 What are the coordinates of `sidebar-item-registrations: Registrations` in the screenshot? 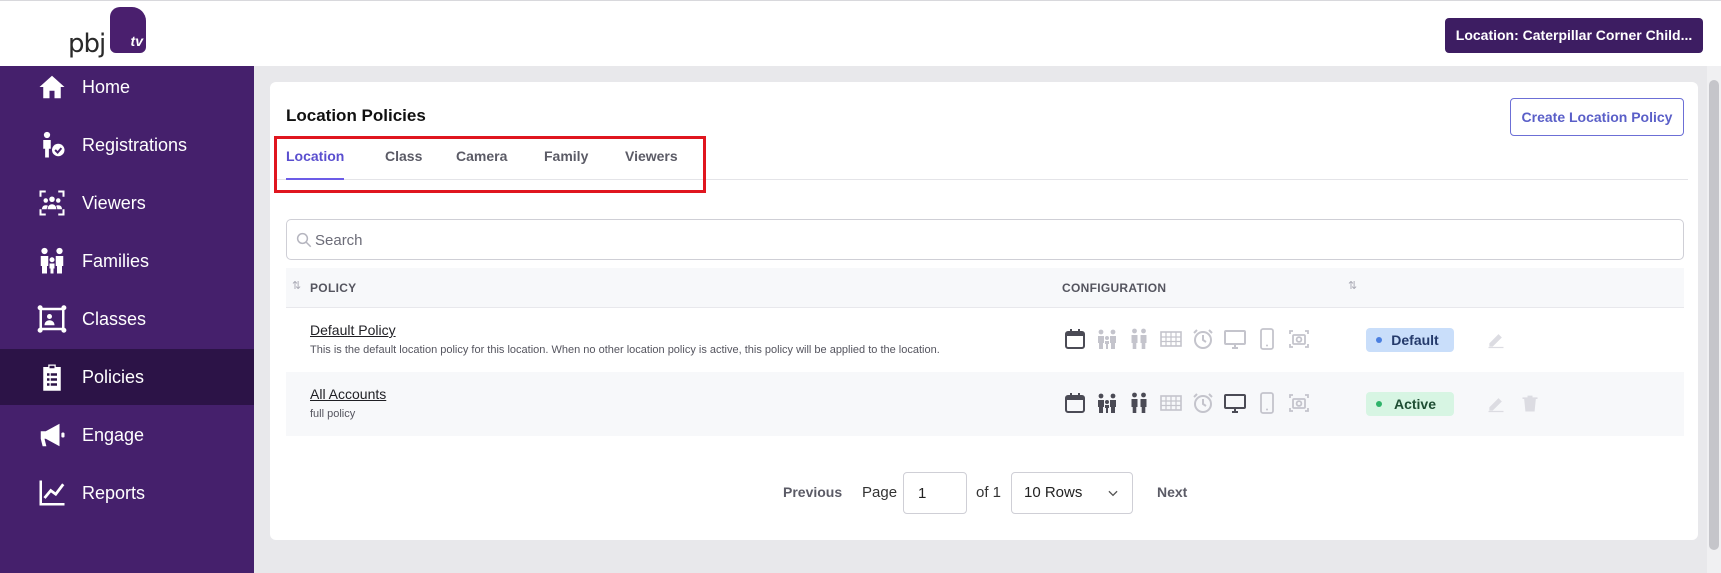 It's located at (127, 145).